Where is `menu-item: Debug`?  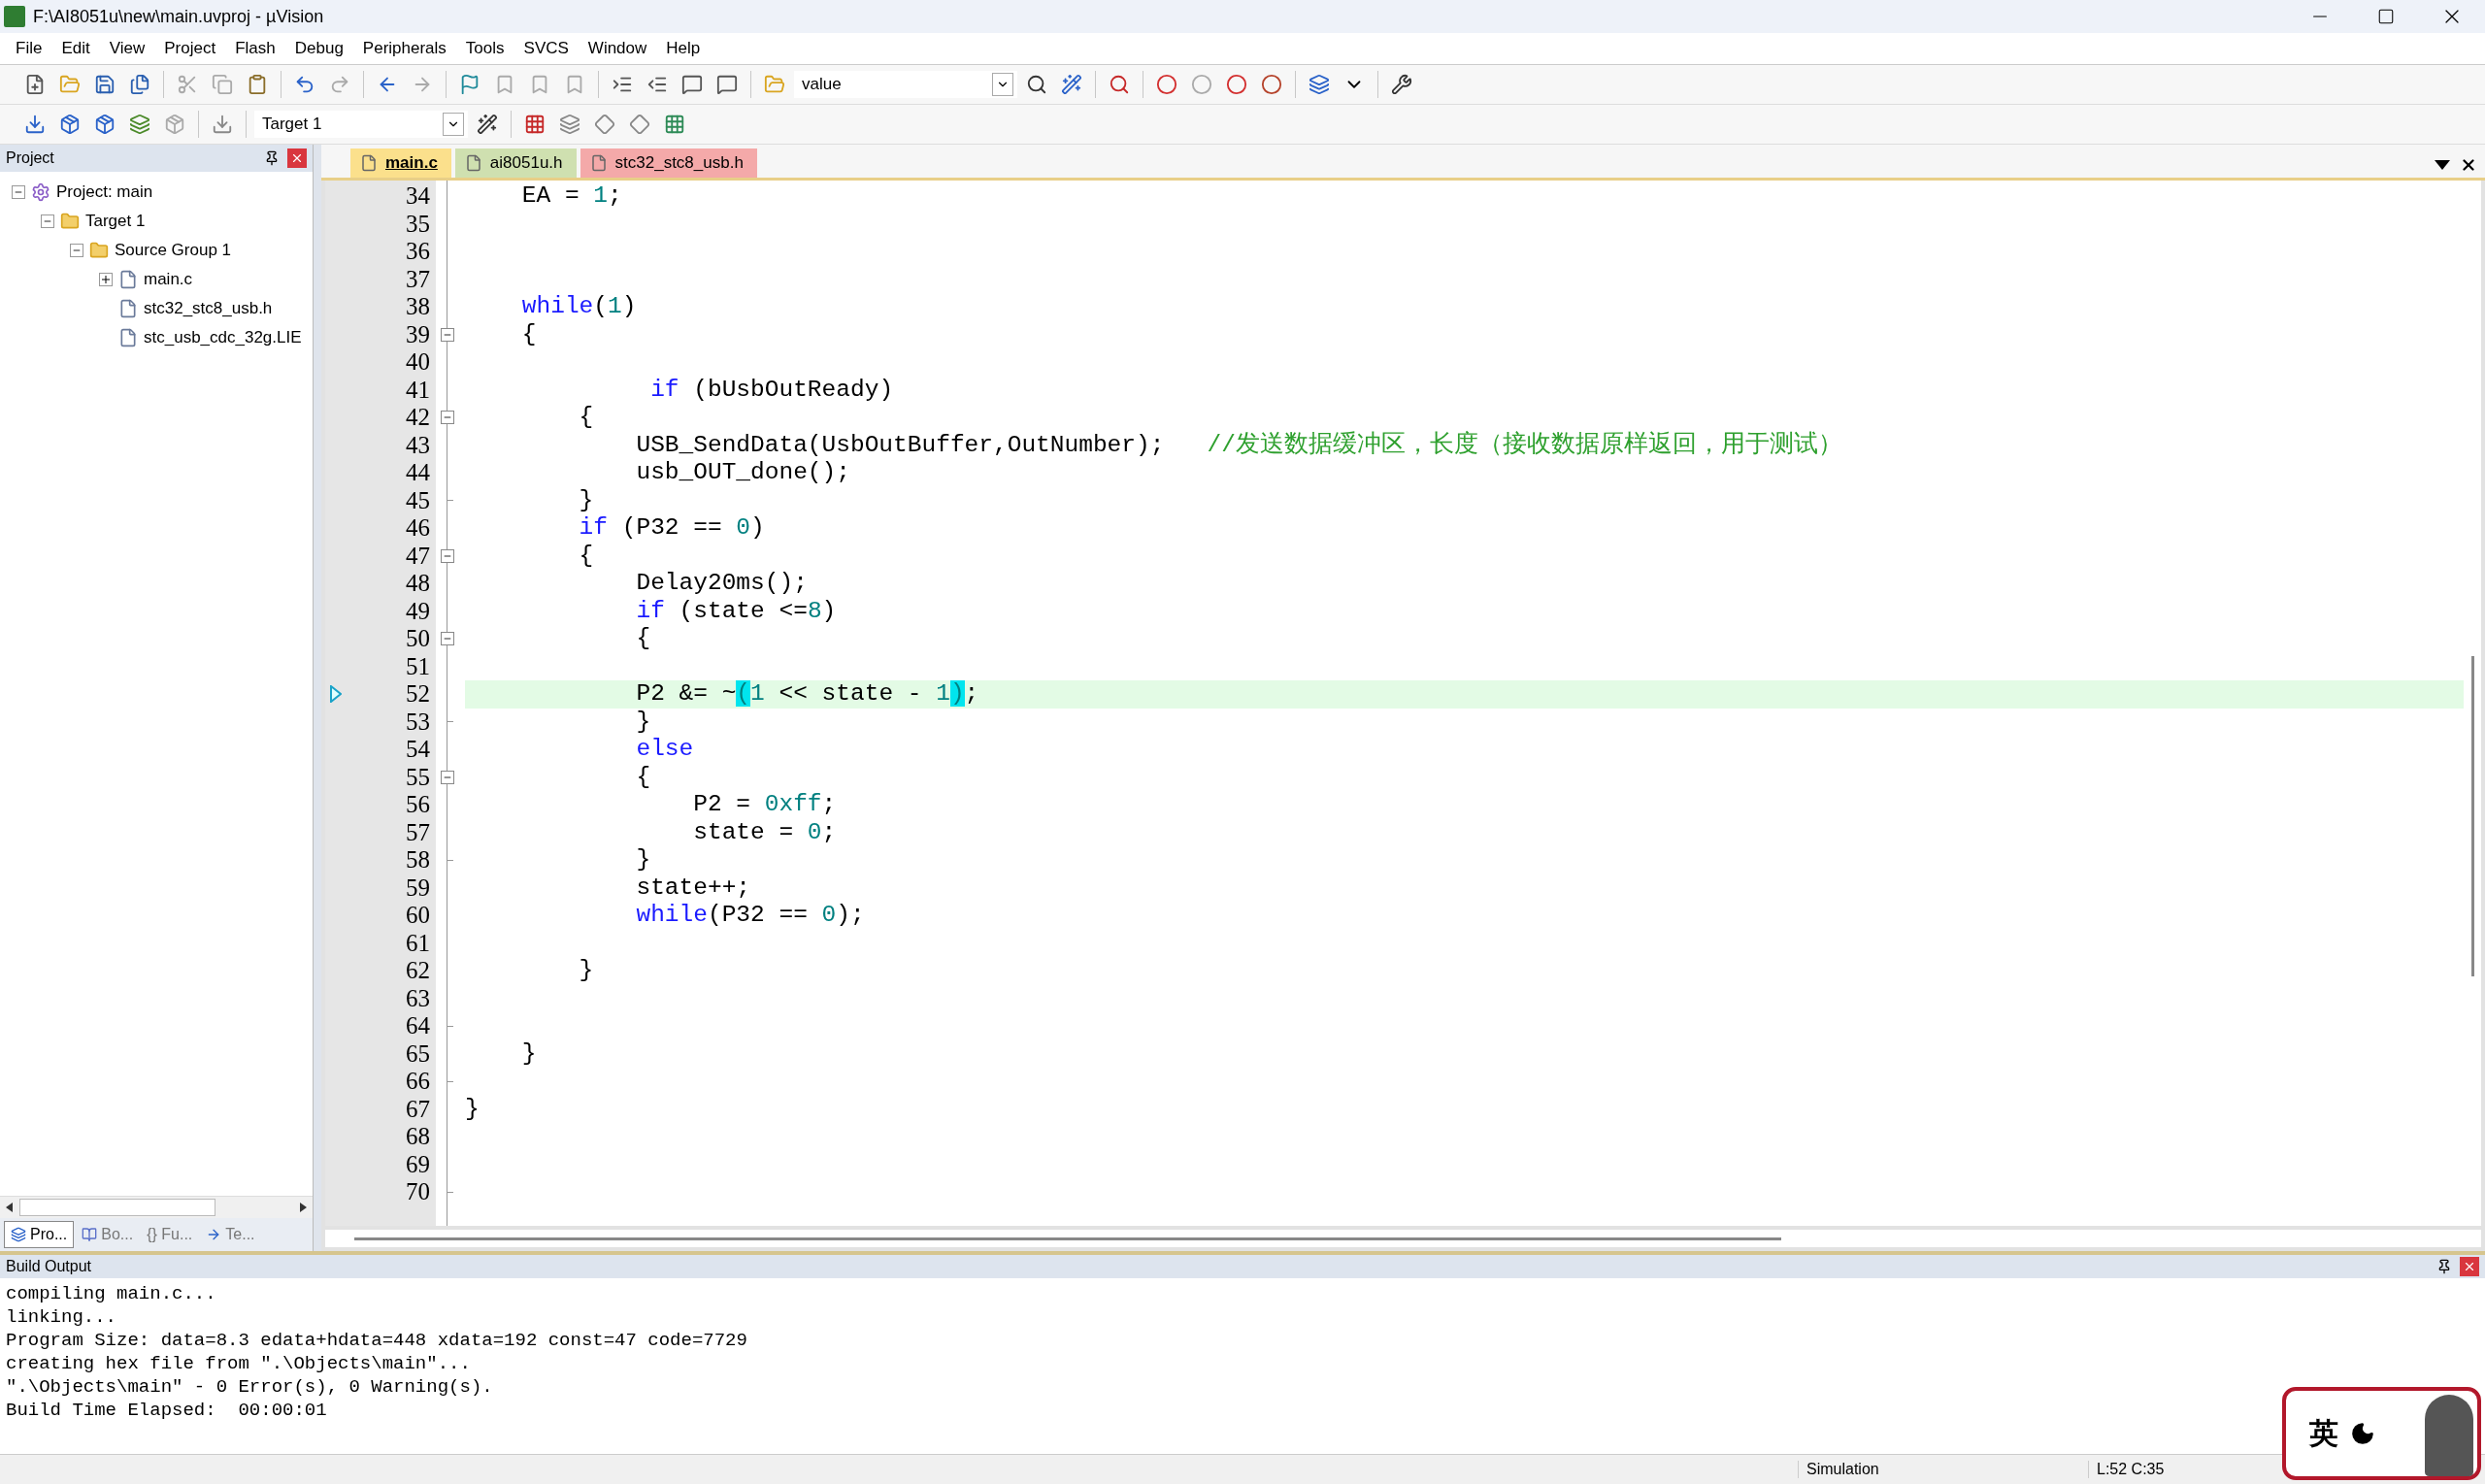 menu-item: Debug is located at coordinates (318, 48).